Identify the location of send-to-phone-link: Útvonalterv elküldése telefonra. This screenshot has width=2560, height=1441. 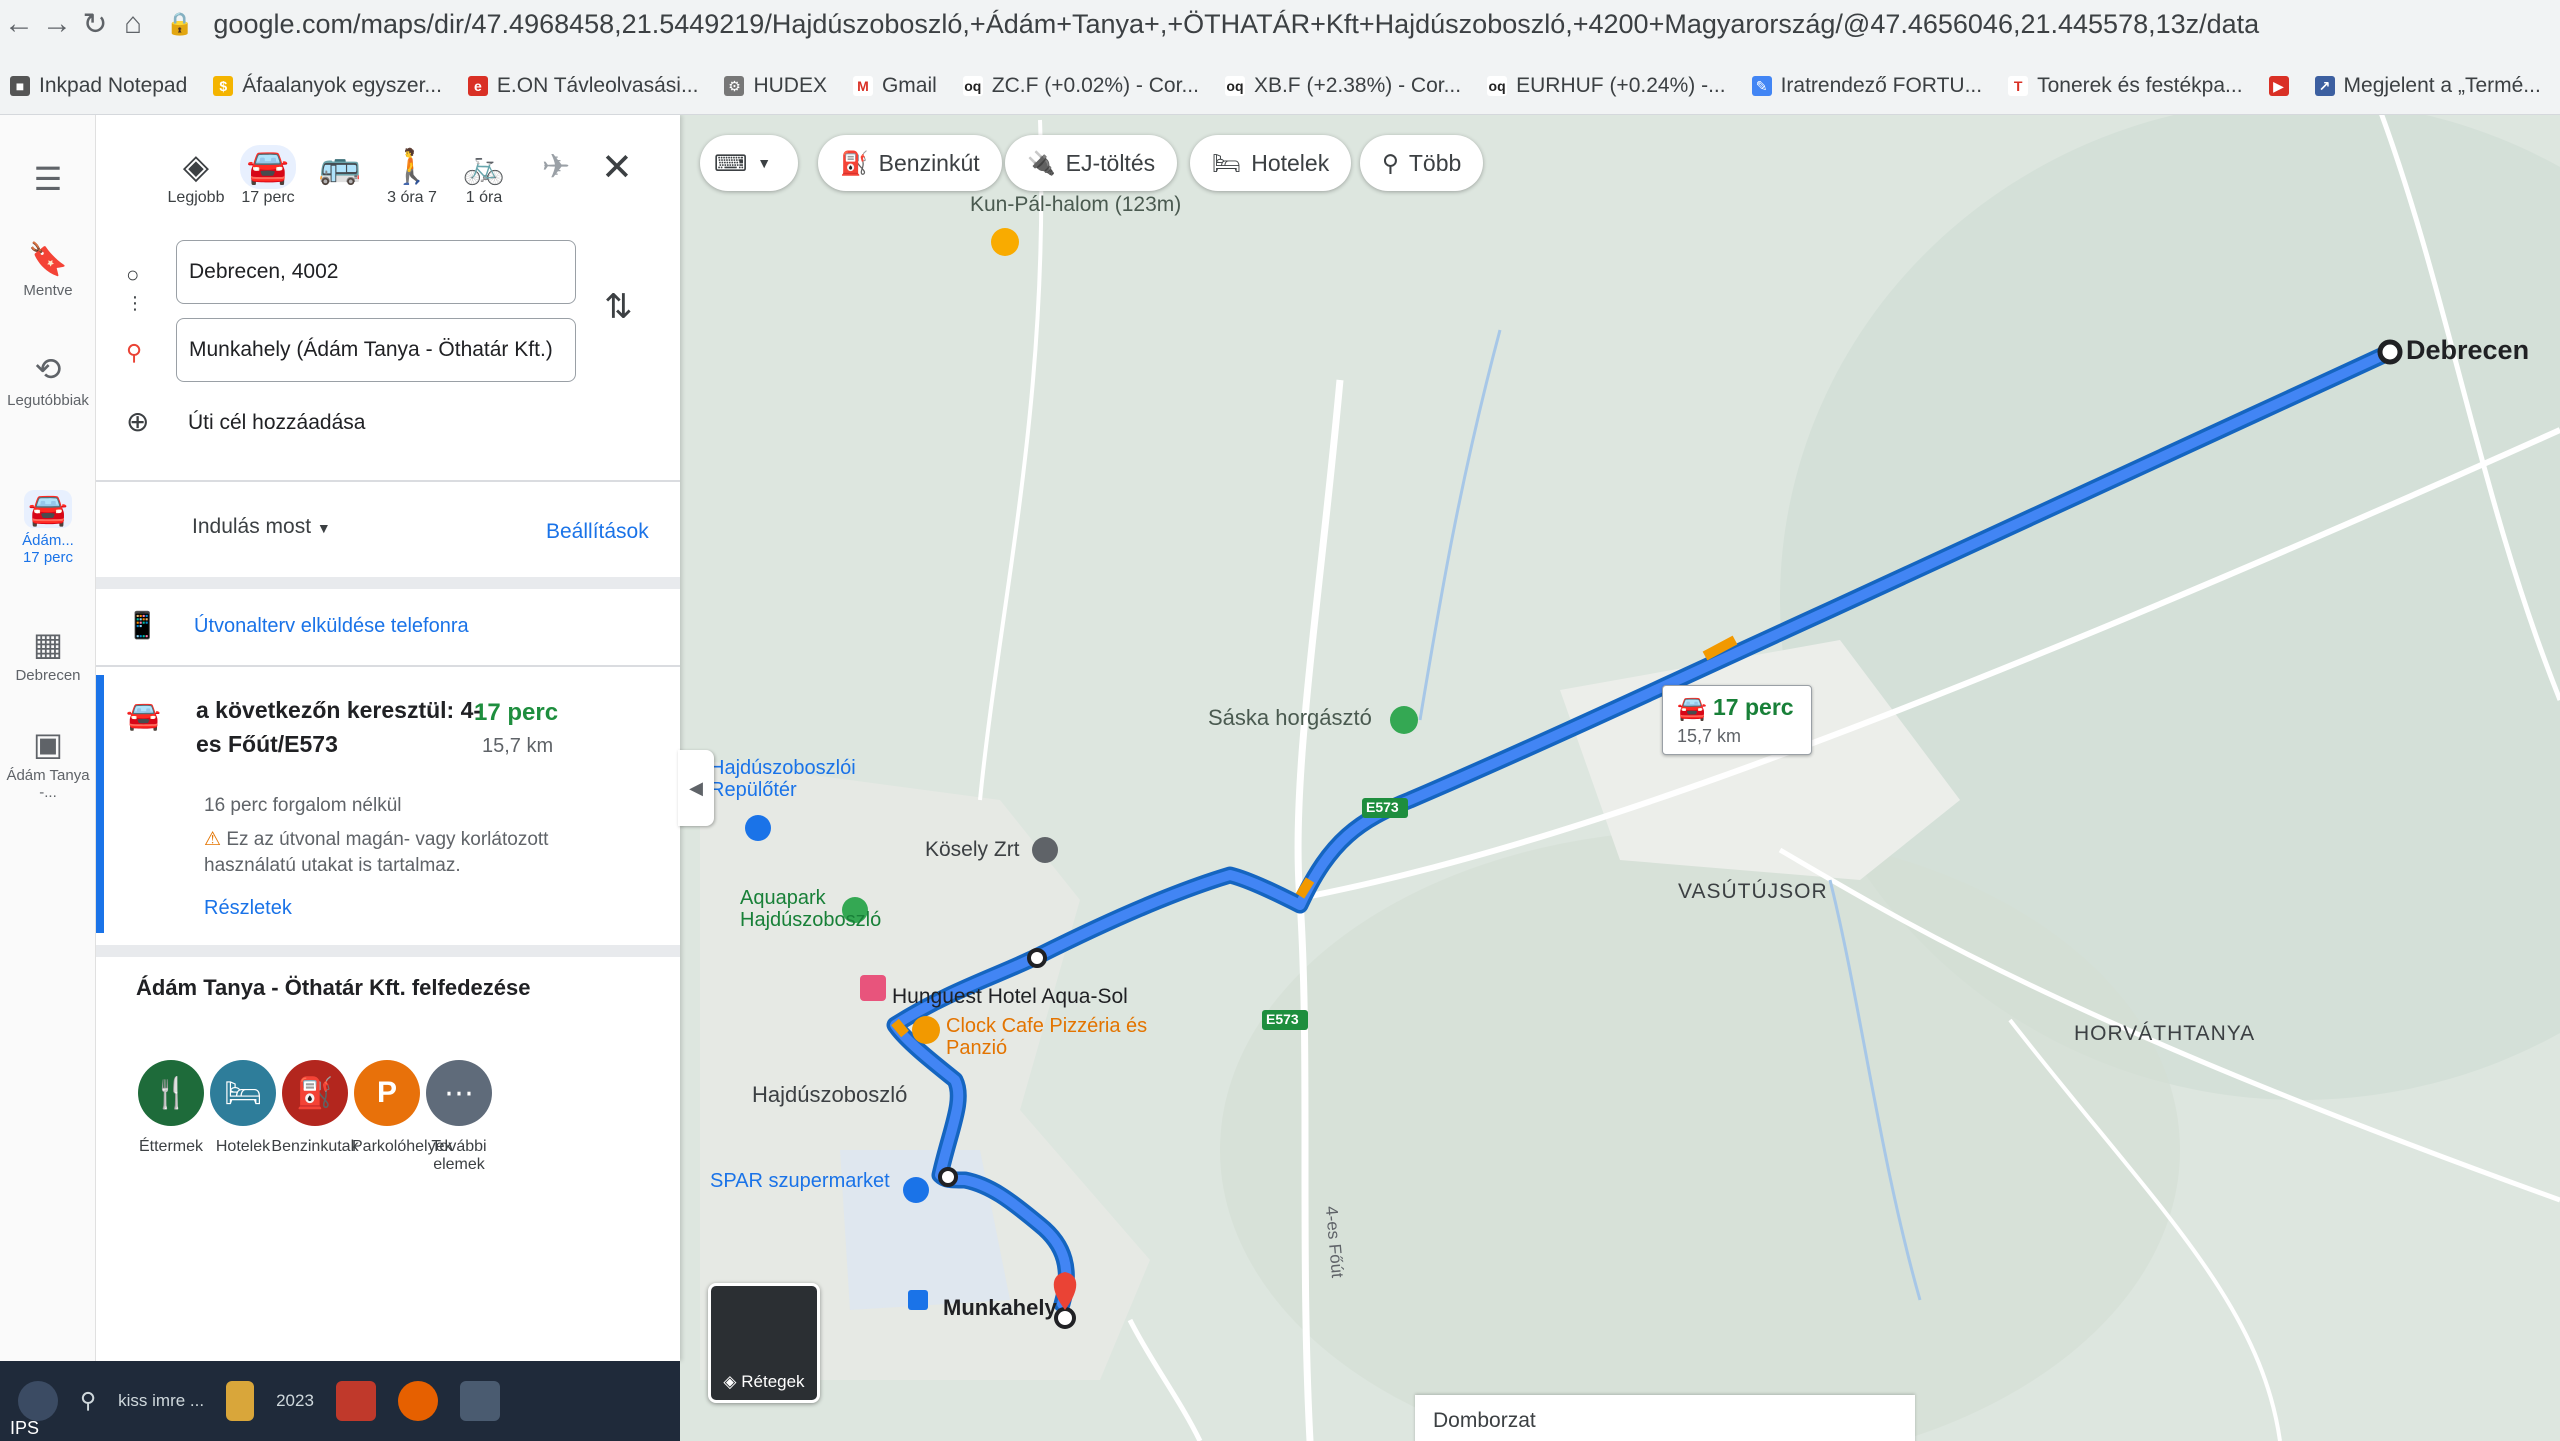
(331, 626).